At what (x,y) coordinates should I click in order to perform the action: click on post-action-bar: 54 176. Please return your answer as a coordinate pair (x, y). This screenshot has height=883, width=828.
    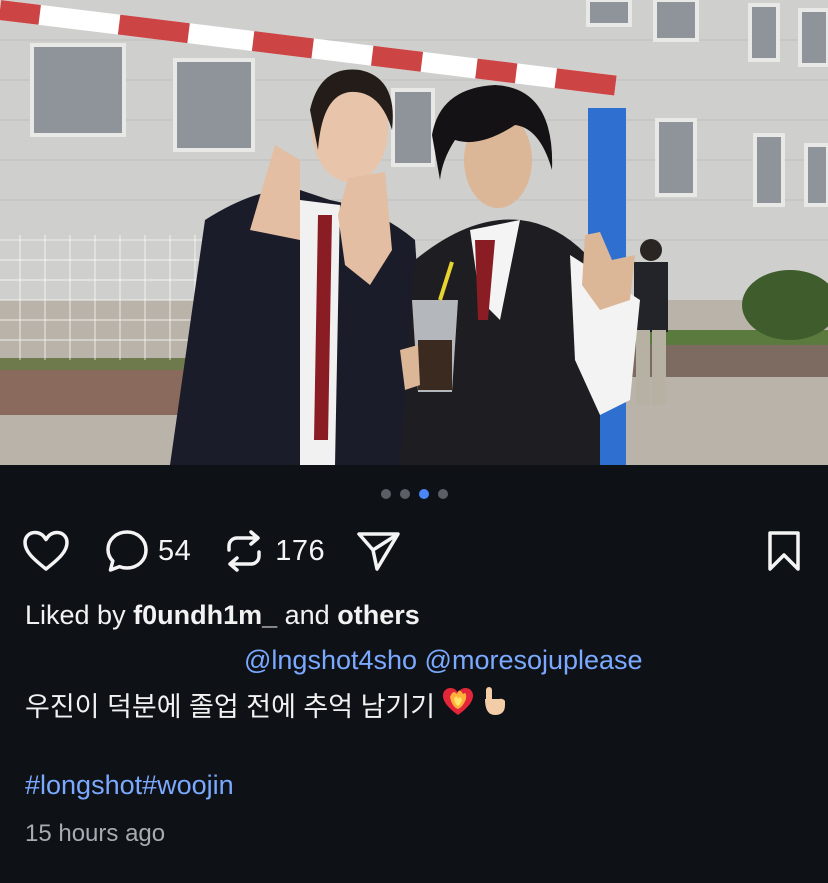
    Looking at the image, I should click on (414, 551).